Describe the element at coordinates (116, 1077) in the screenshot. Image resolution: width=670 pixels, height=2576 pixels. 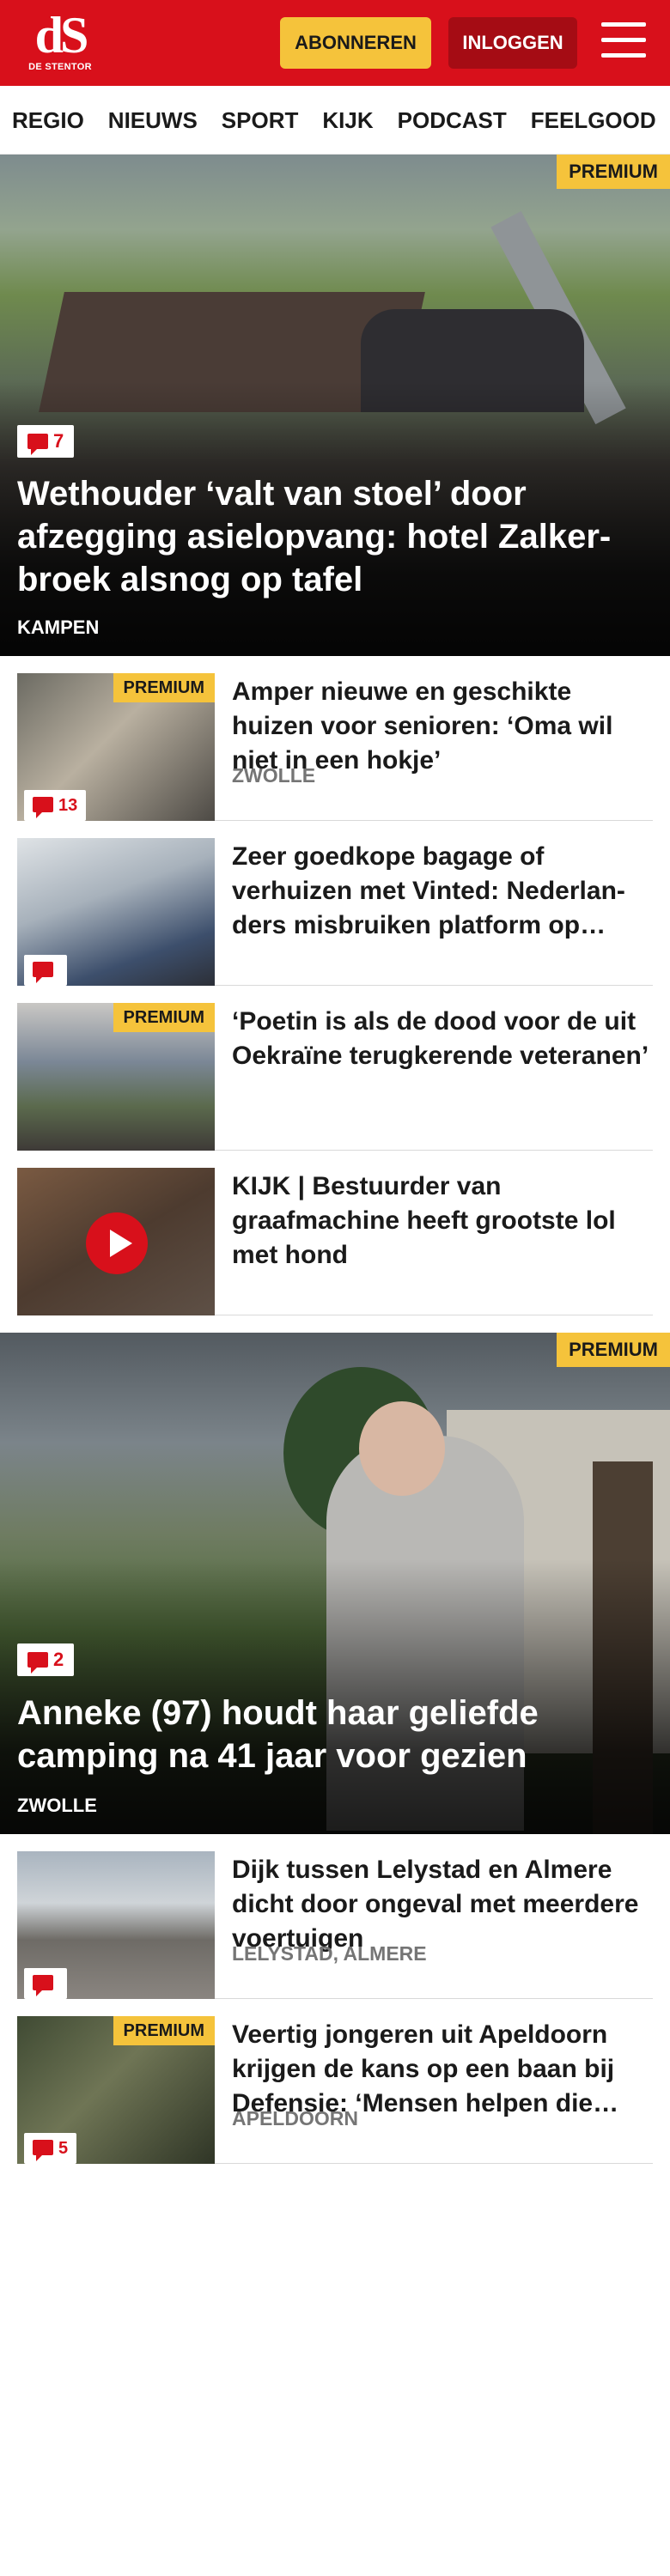
I see `article-thumbnail: PREMIUM` at that location.